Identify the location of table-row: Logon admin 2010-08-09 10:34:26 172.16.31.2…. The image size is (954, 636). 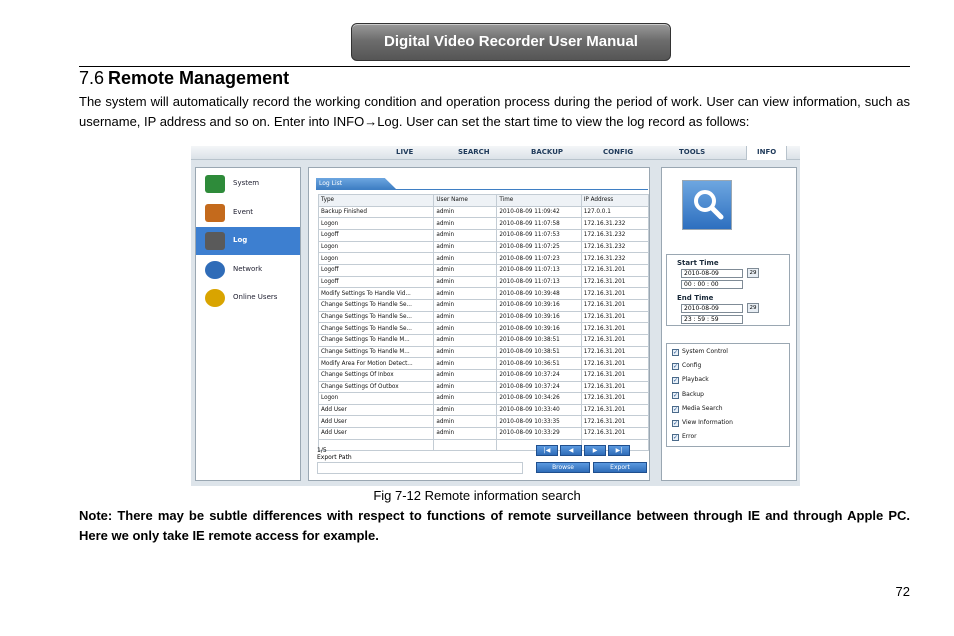
(483, 398).